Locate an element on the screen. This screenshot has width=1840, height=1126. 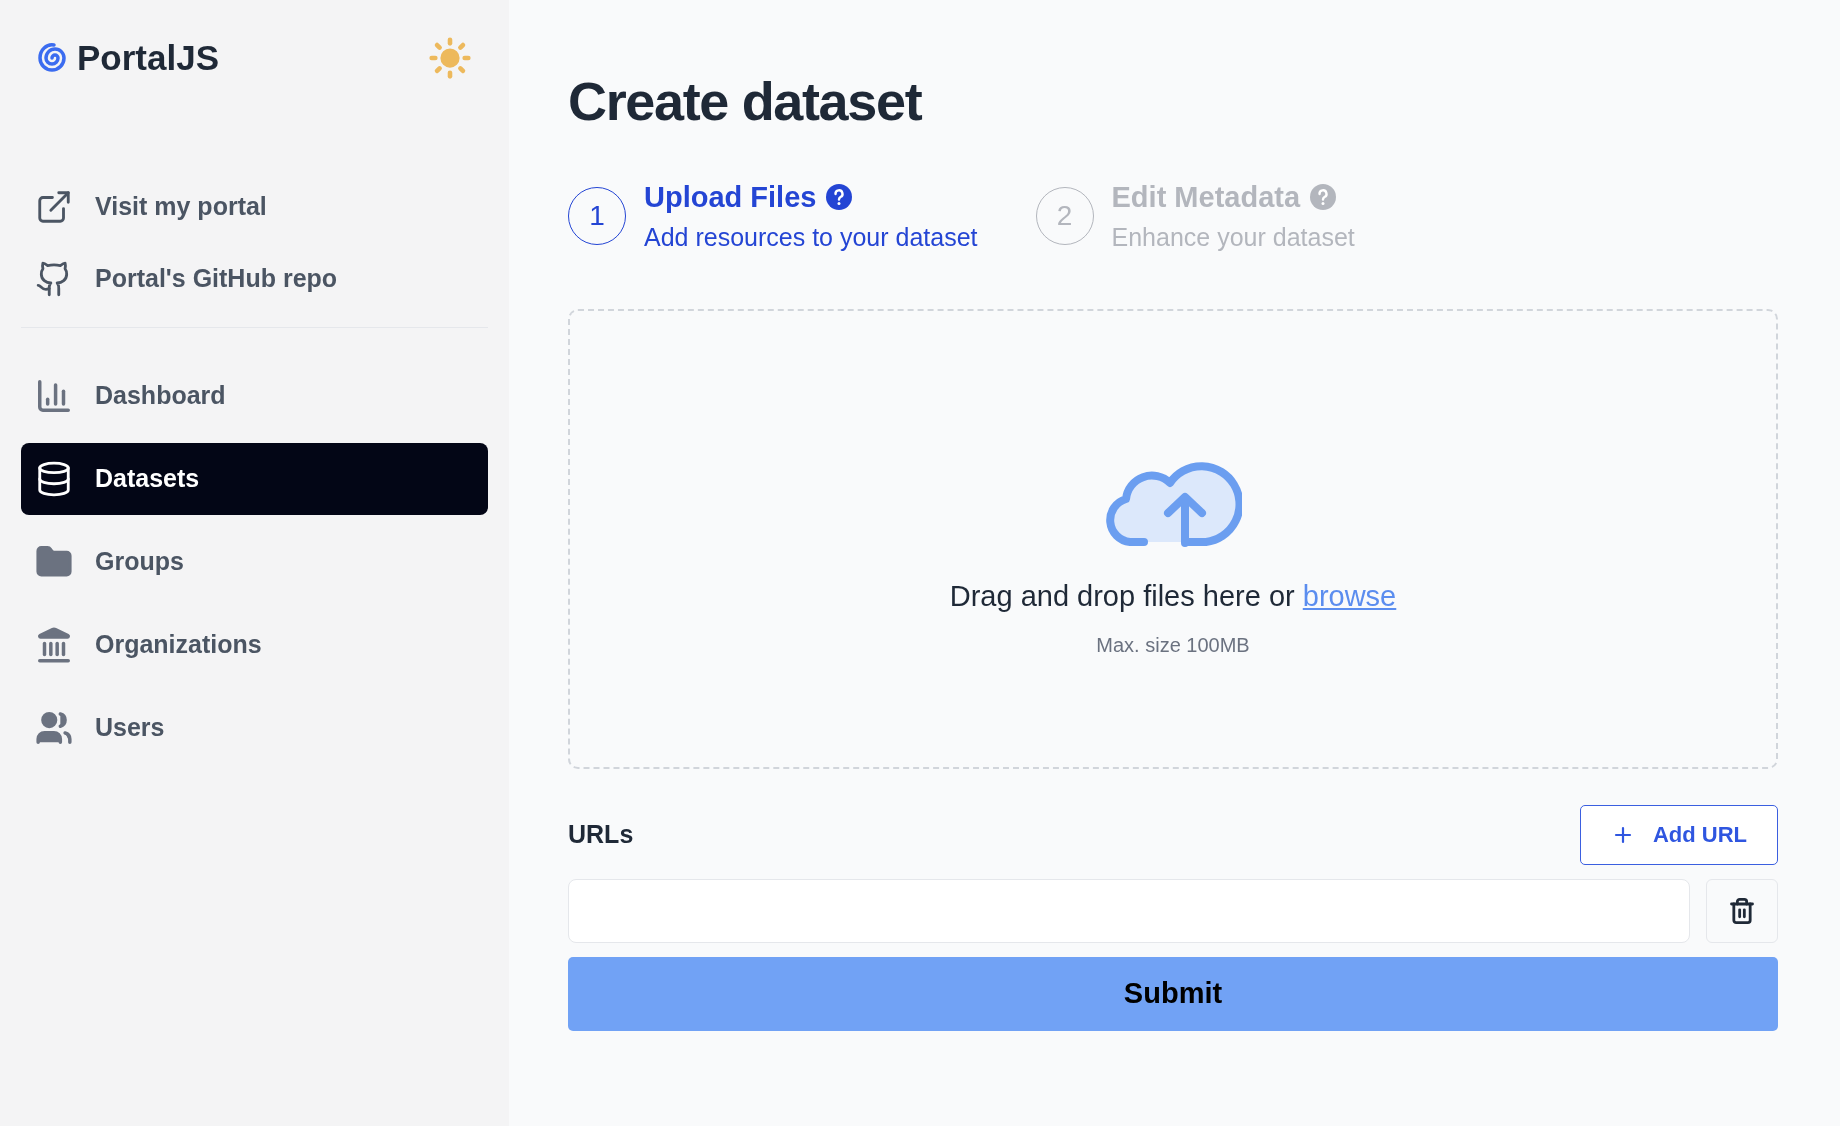
step-subtitle: Enhance your dataset is located at coordinates (1233, 237).